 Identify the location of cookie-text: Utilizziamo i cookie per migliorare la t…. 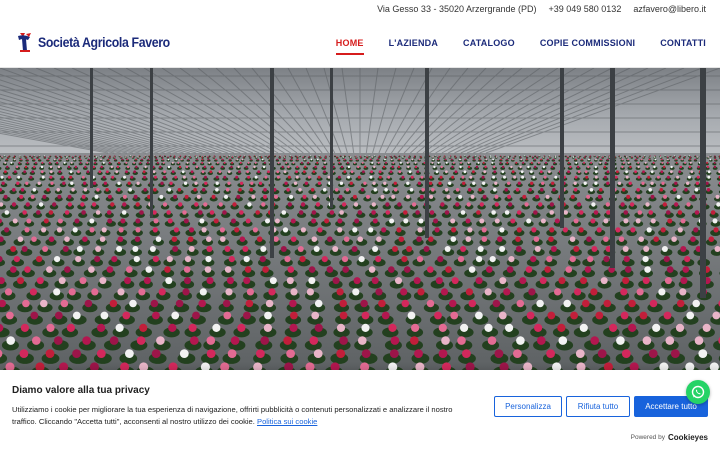
(232, 415).